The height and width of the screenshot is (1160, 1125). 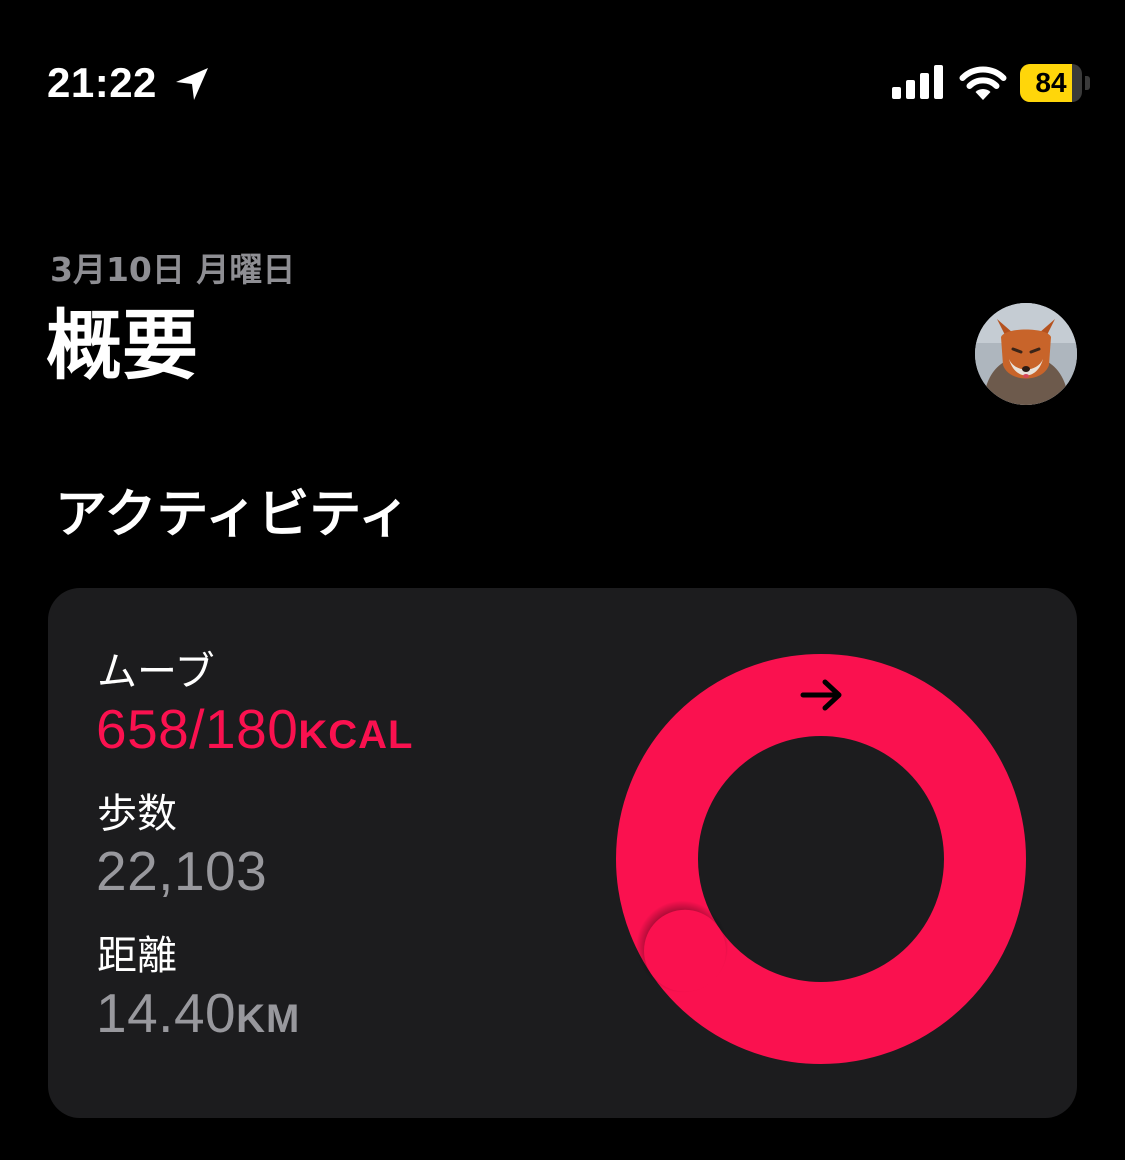 What do you see at coordinates (821, 859) in the screenshot?
I see `move-ring` at bounding box center [821, 859].